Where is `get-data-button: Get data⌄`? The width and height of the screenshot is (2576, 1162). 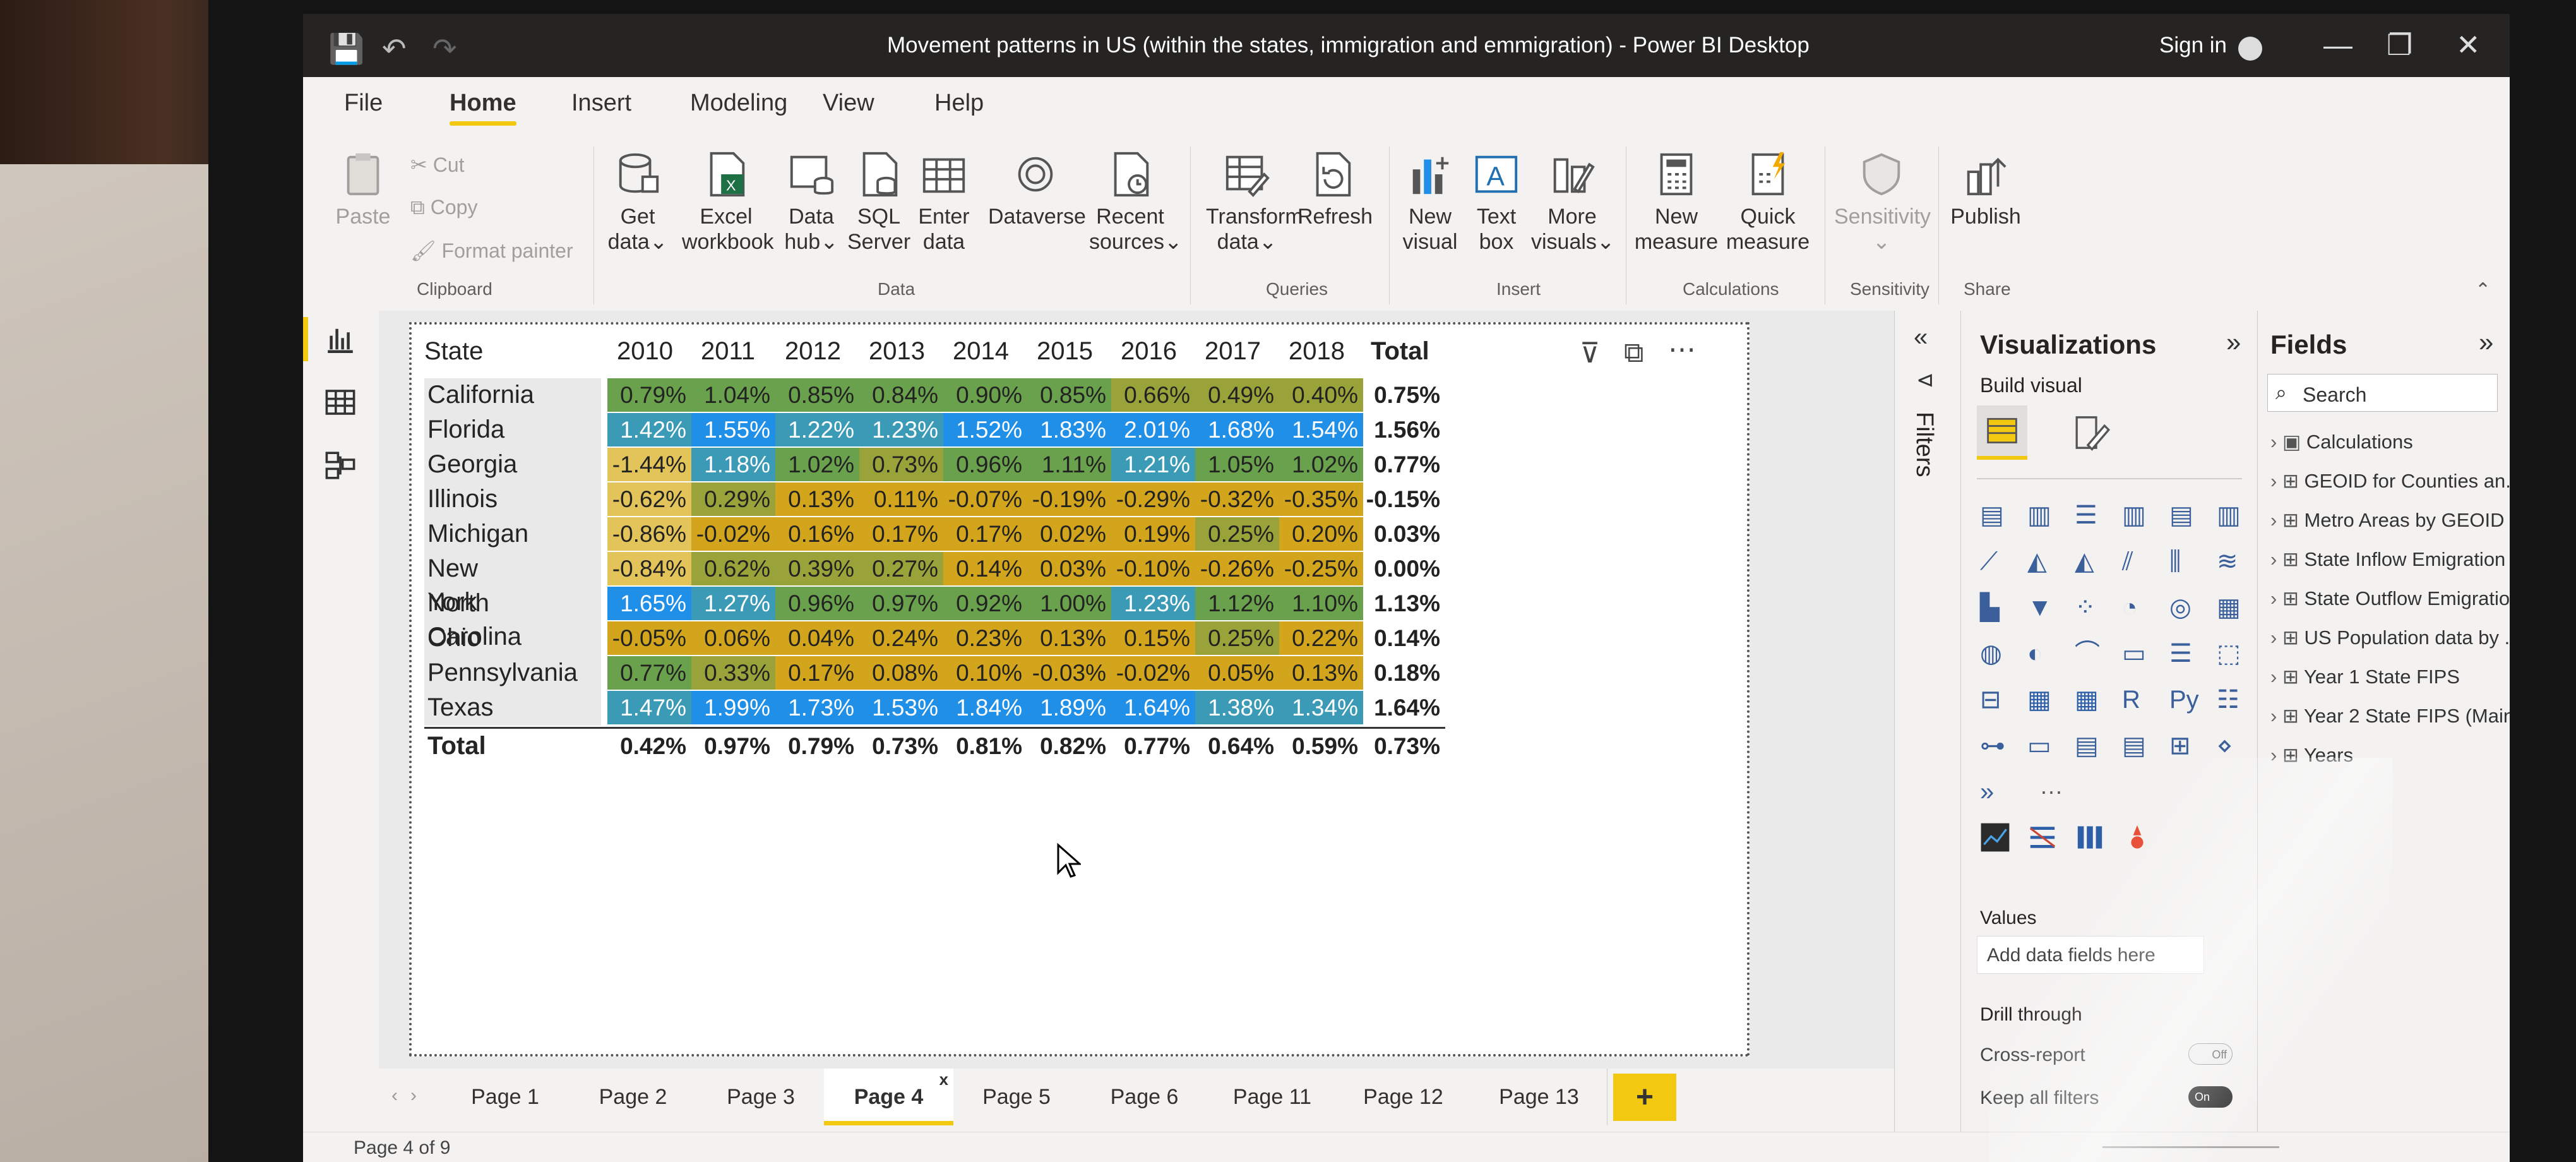
get-data-button: Get data⌄ is located at coordinates (637, 202).